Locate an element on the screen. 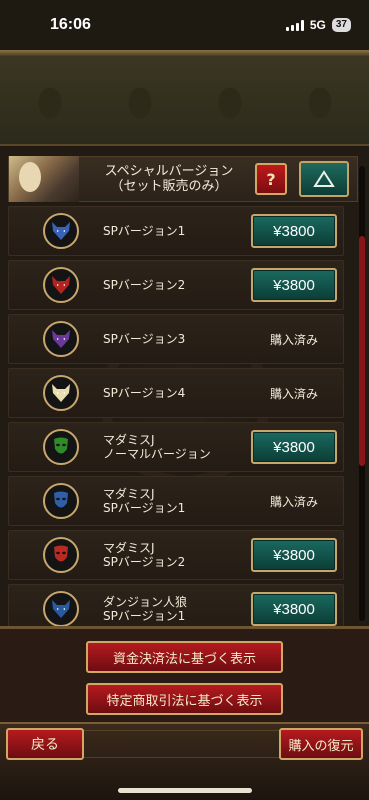 This screenshot has width=369, height=800. frame-border is located at coordinates (184, 53).